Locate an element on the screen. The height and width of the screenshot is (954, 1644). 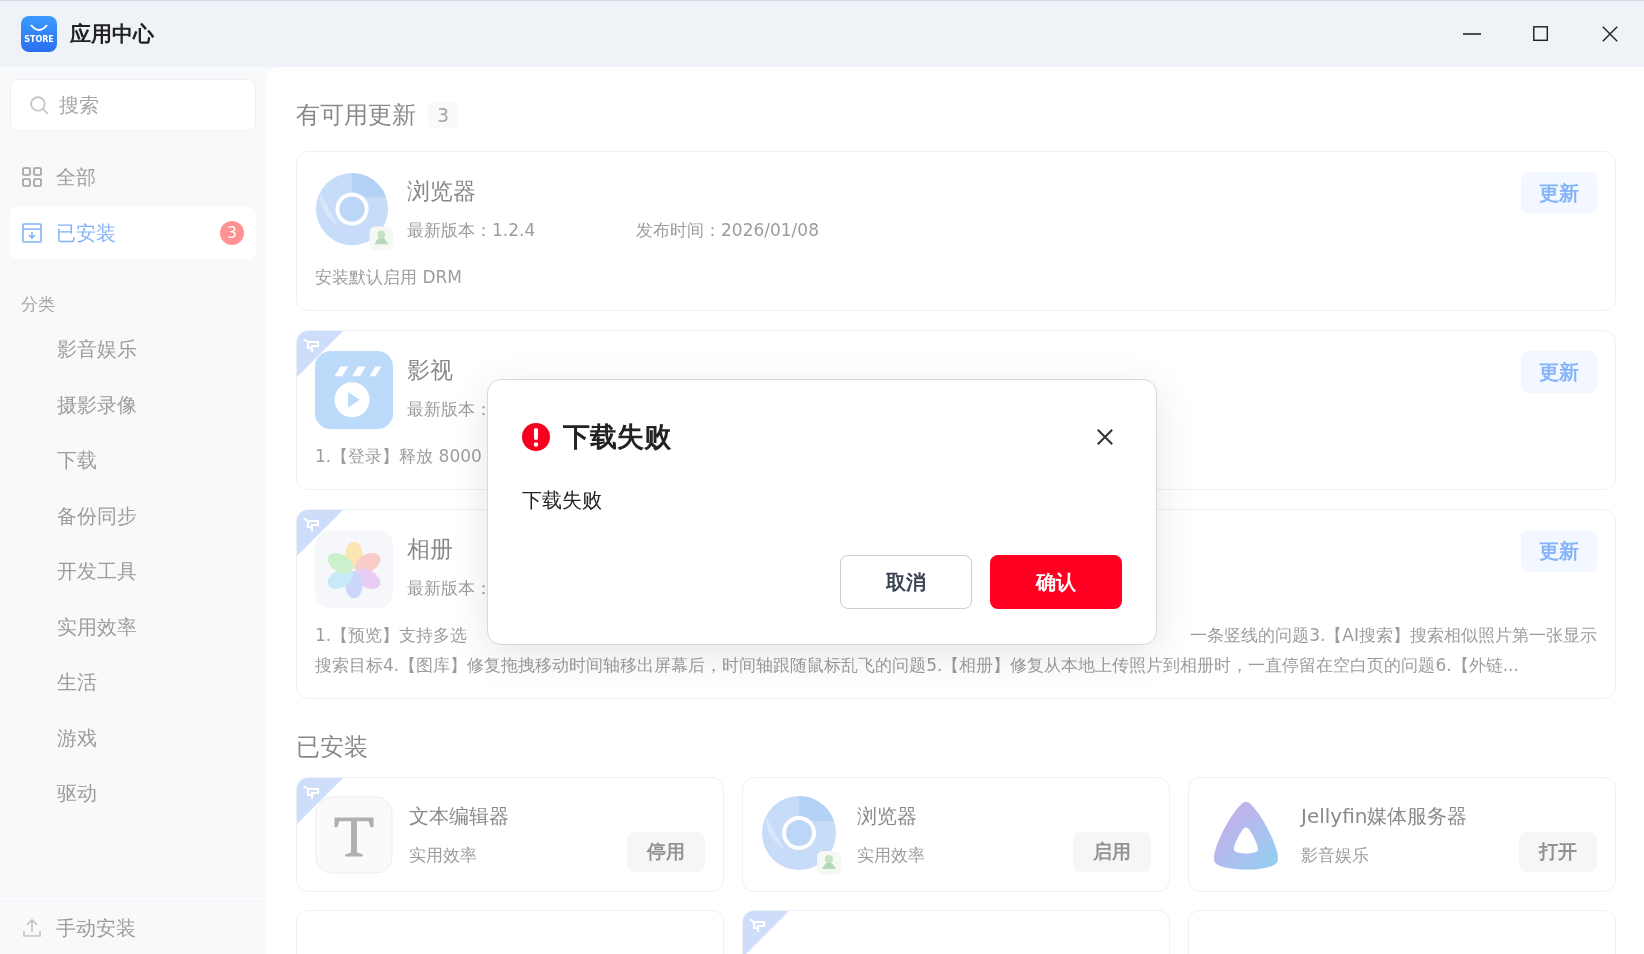
minimize-icon is located at coordinates (1471, 34).